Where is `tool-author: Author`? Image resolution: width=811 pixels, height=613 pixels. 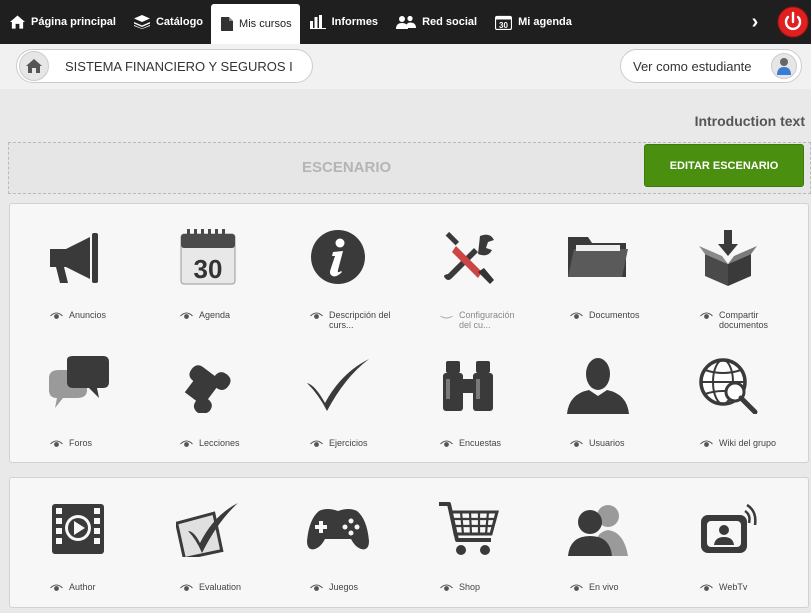 tool-author: Author is located at coordinates (76, 540).